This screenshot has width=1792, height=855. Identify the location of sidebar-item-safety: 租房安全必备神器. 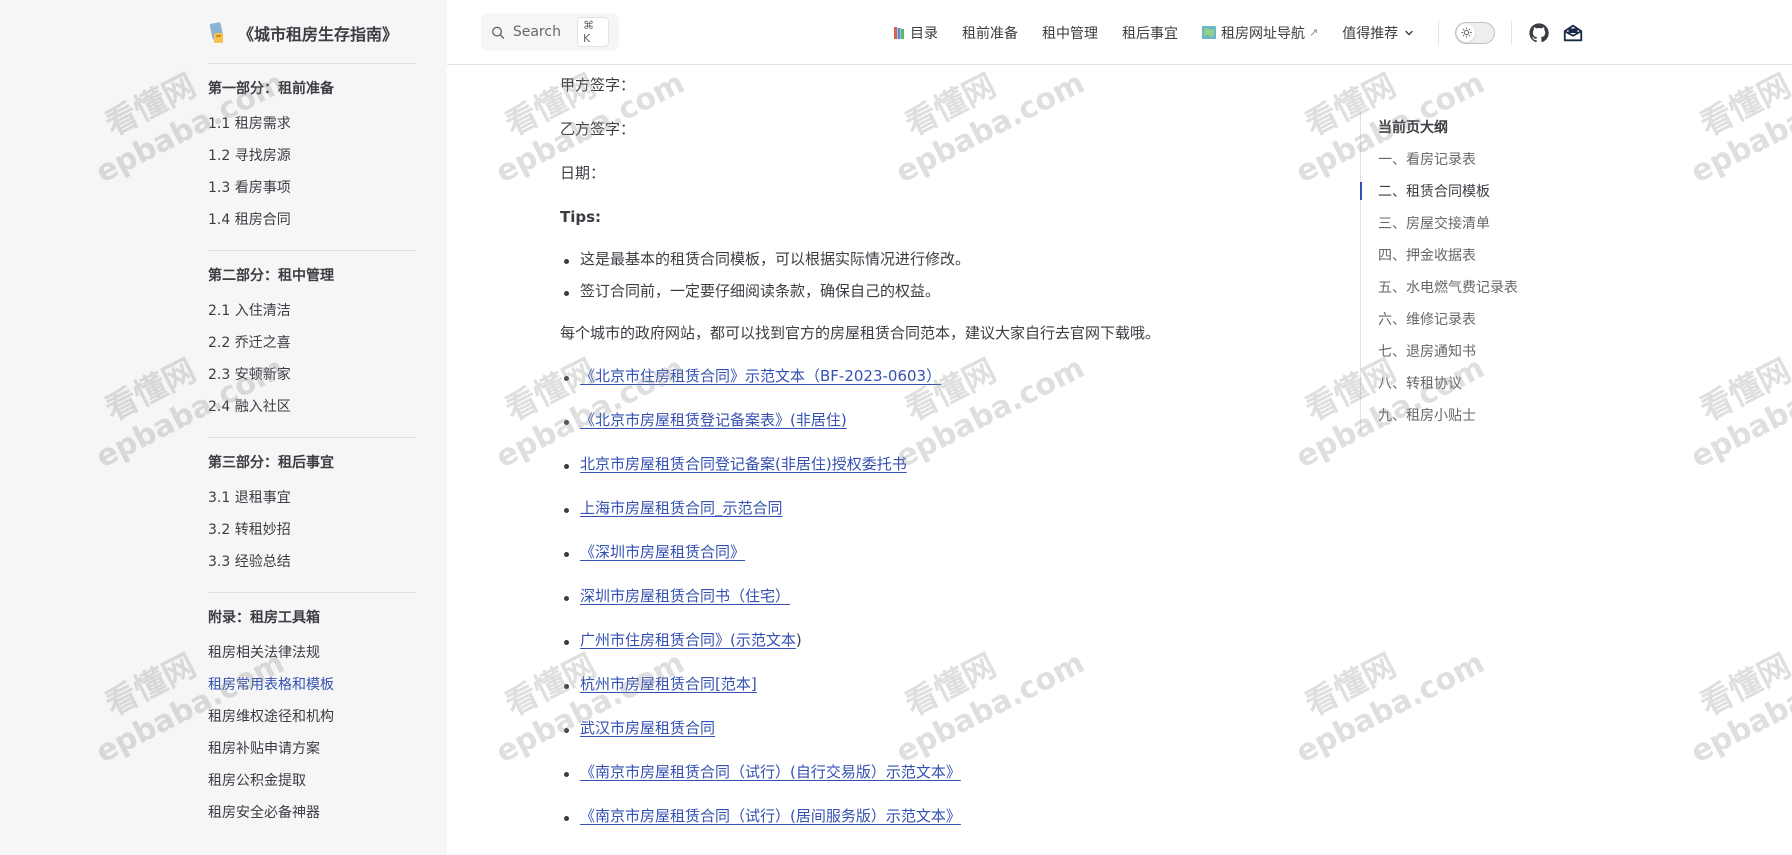
(312, 813).